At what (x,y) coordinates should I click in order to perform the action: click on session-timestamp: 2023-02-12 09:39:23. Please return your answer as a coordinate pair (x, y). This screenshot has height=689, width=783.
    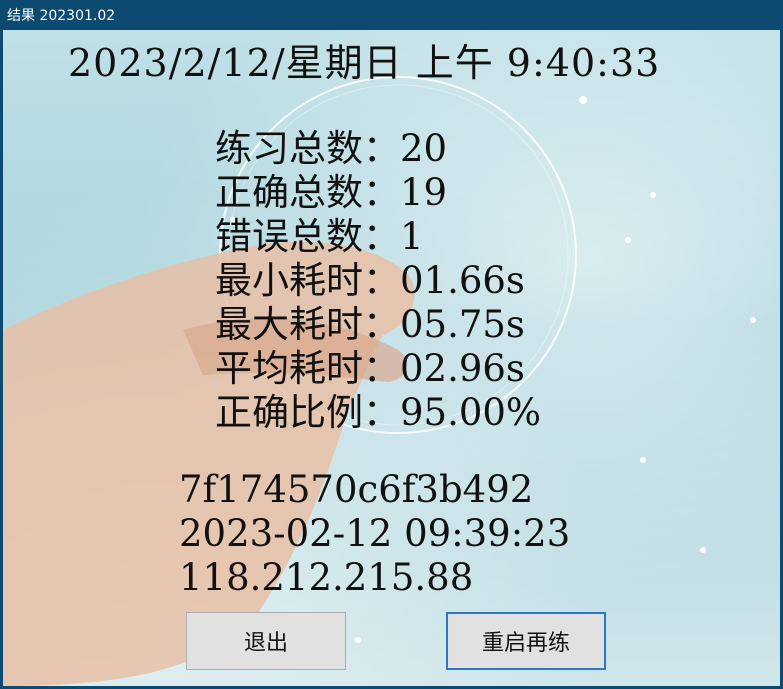
    Looking at the image, I should click on (375, 533).